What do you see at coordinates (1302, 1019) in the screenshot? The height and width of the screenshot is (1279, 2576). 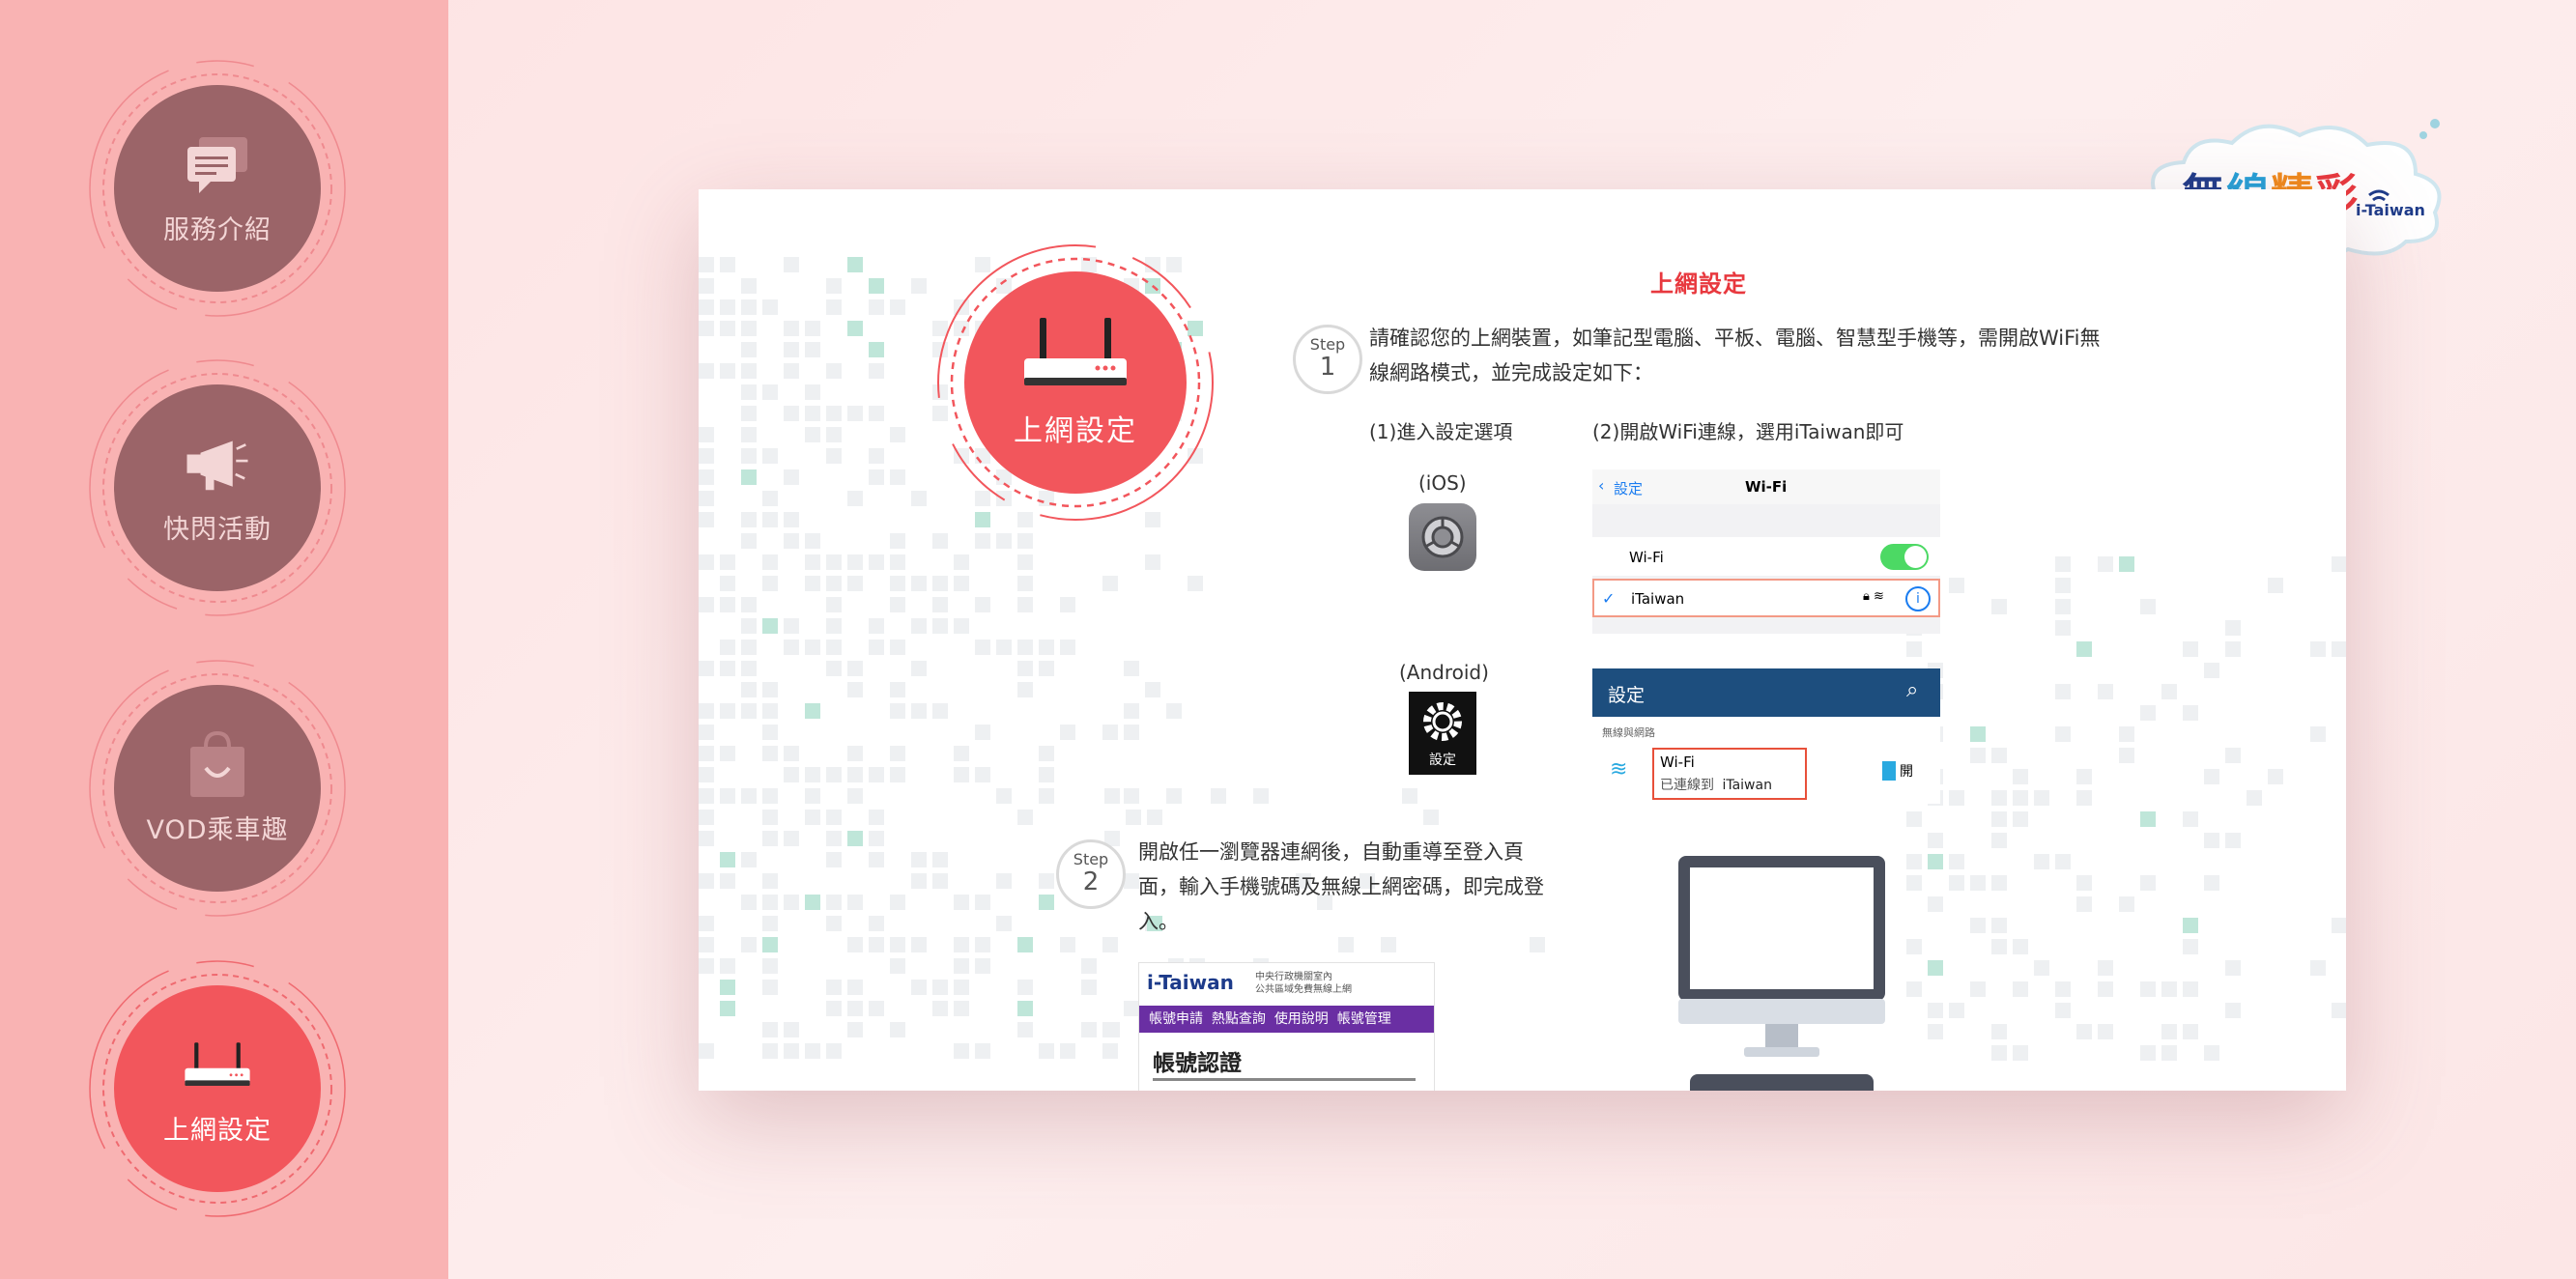 I see `portal-menu-item: 使用說明` at bounding box center [1302, 1019].